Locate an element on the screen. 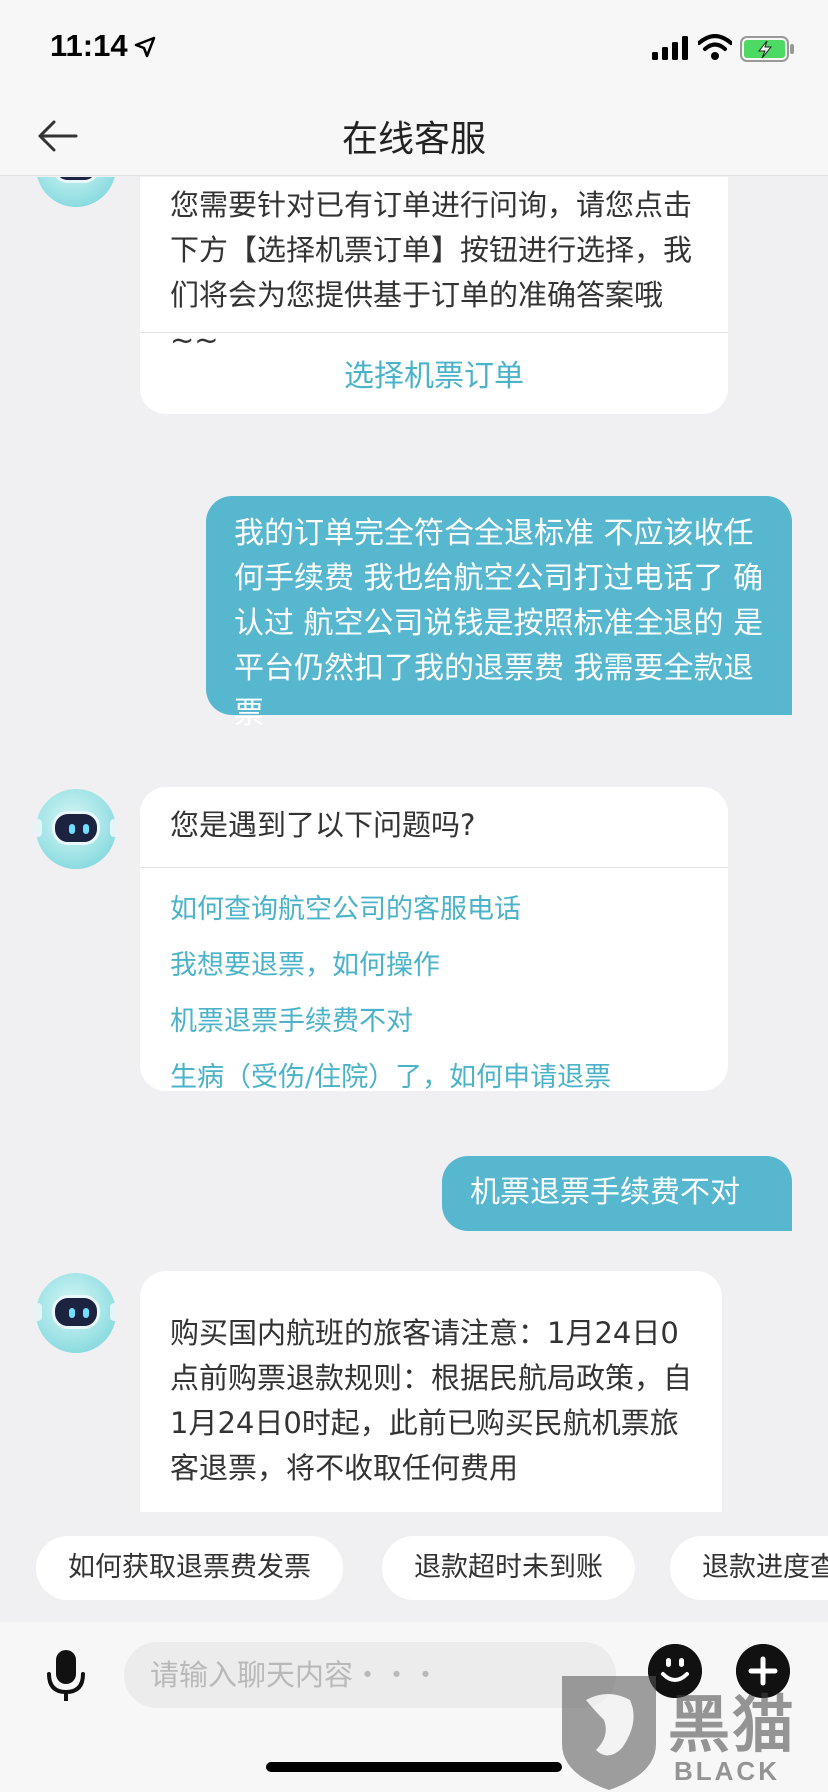 The height and width of the screenshot is (1792, 828). bot-question-text: 您是遇到了以下问题吗? is located at coordinates (323, 825).